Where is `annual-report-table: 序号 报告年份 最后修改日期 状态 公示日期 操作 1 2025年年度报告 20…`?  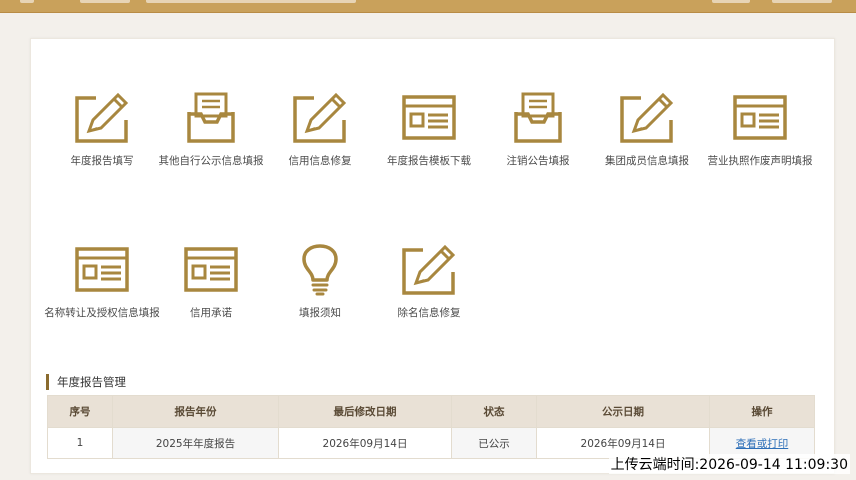
annual-report-table: 序号 报告年份 最后修改日期 状态 公示日期 操作 1 2025年年度报告 20… is located at coordinates (431, 427).